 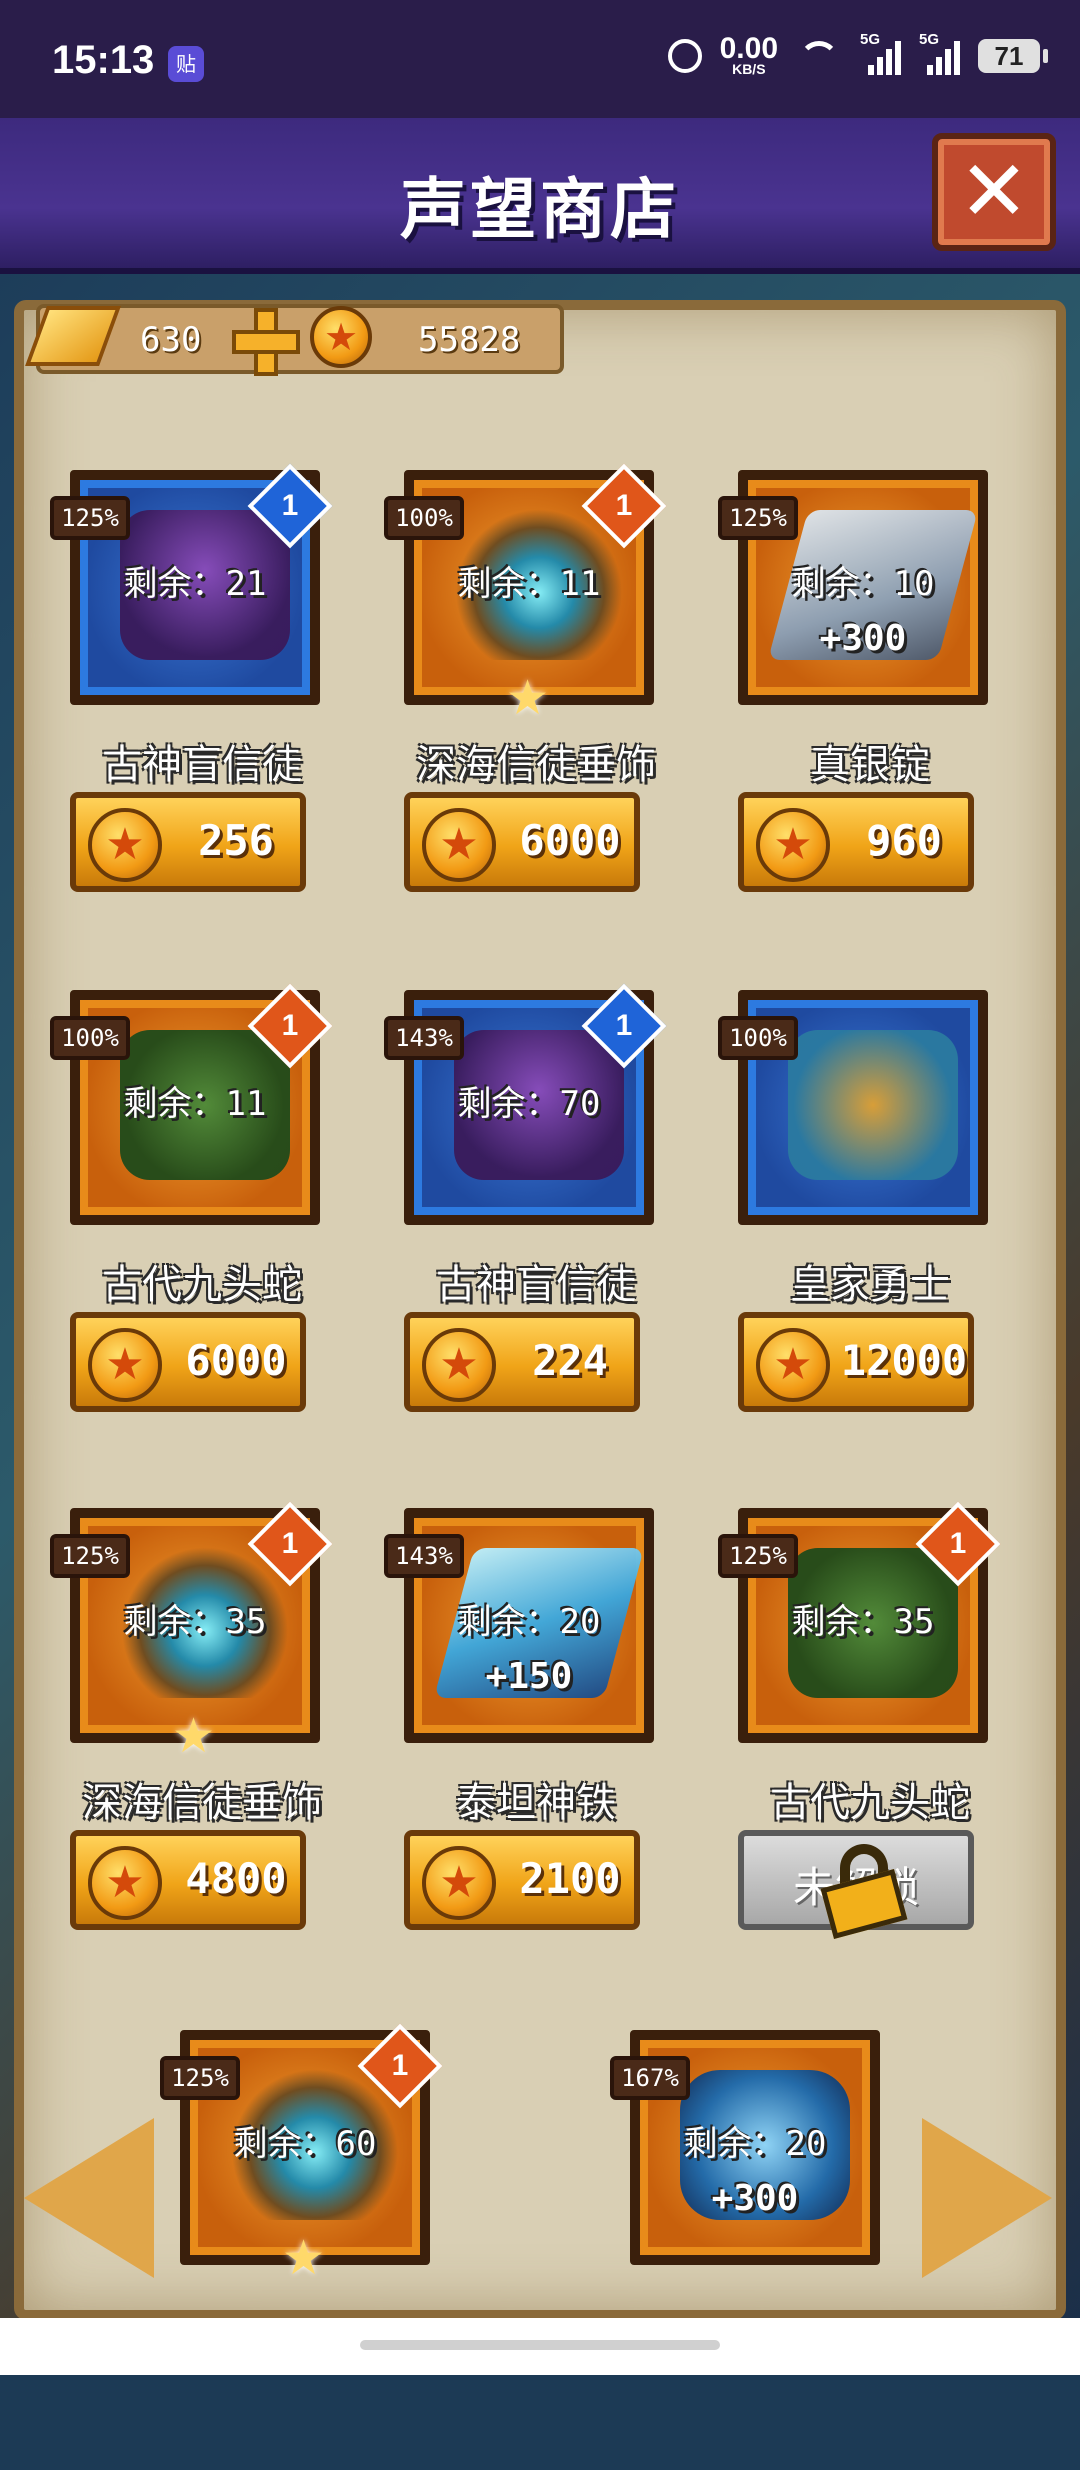 I want to click on buy-button: ★ 4800, so click(x=188, y=1880).